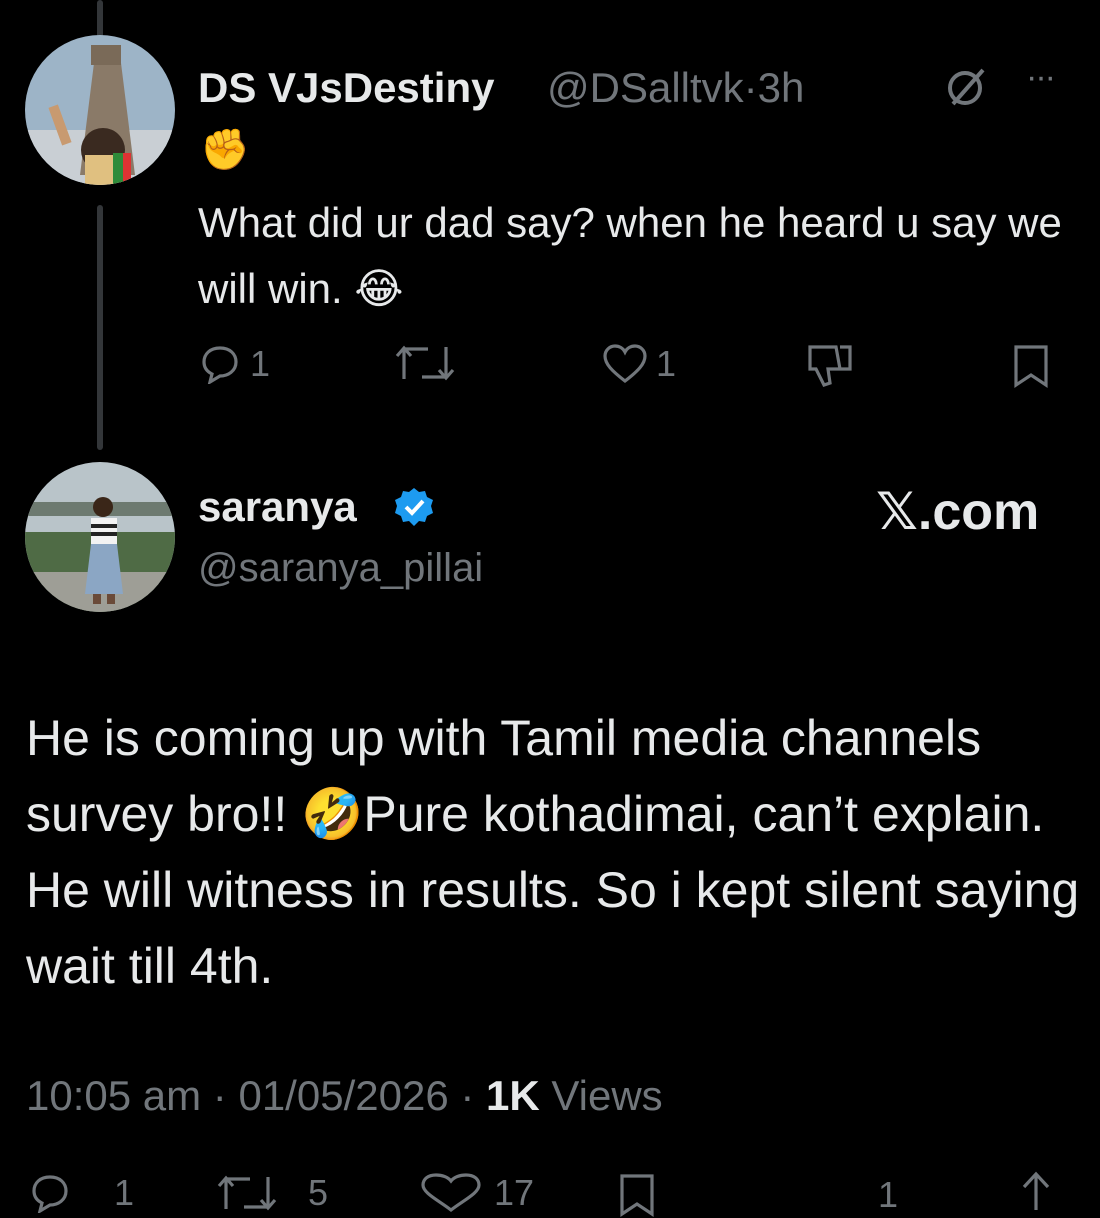  Describe the element at coordinates (645, 87) in the screenshot. I see `reply-handle: @DSalltvk` at that location.